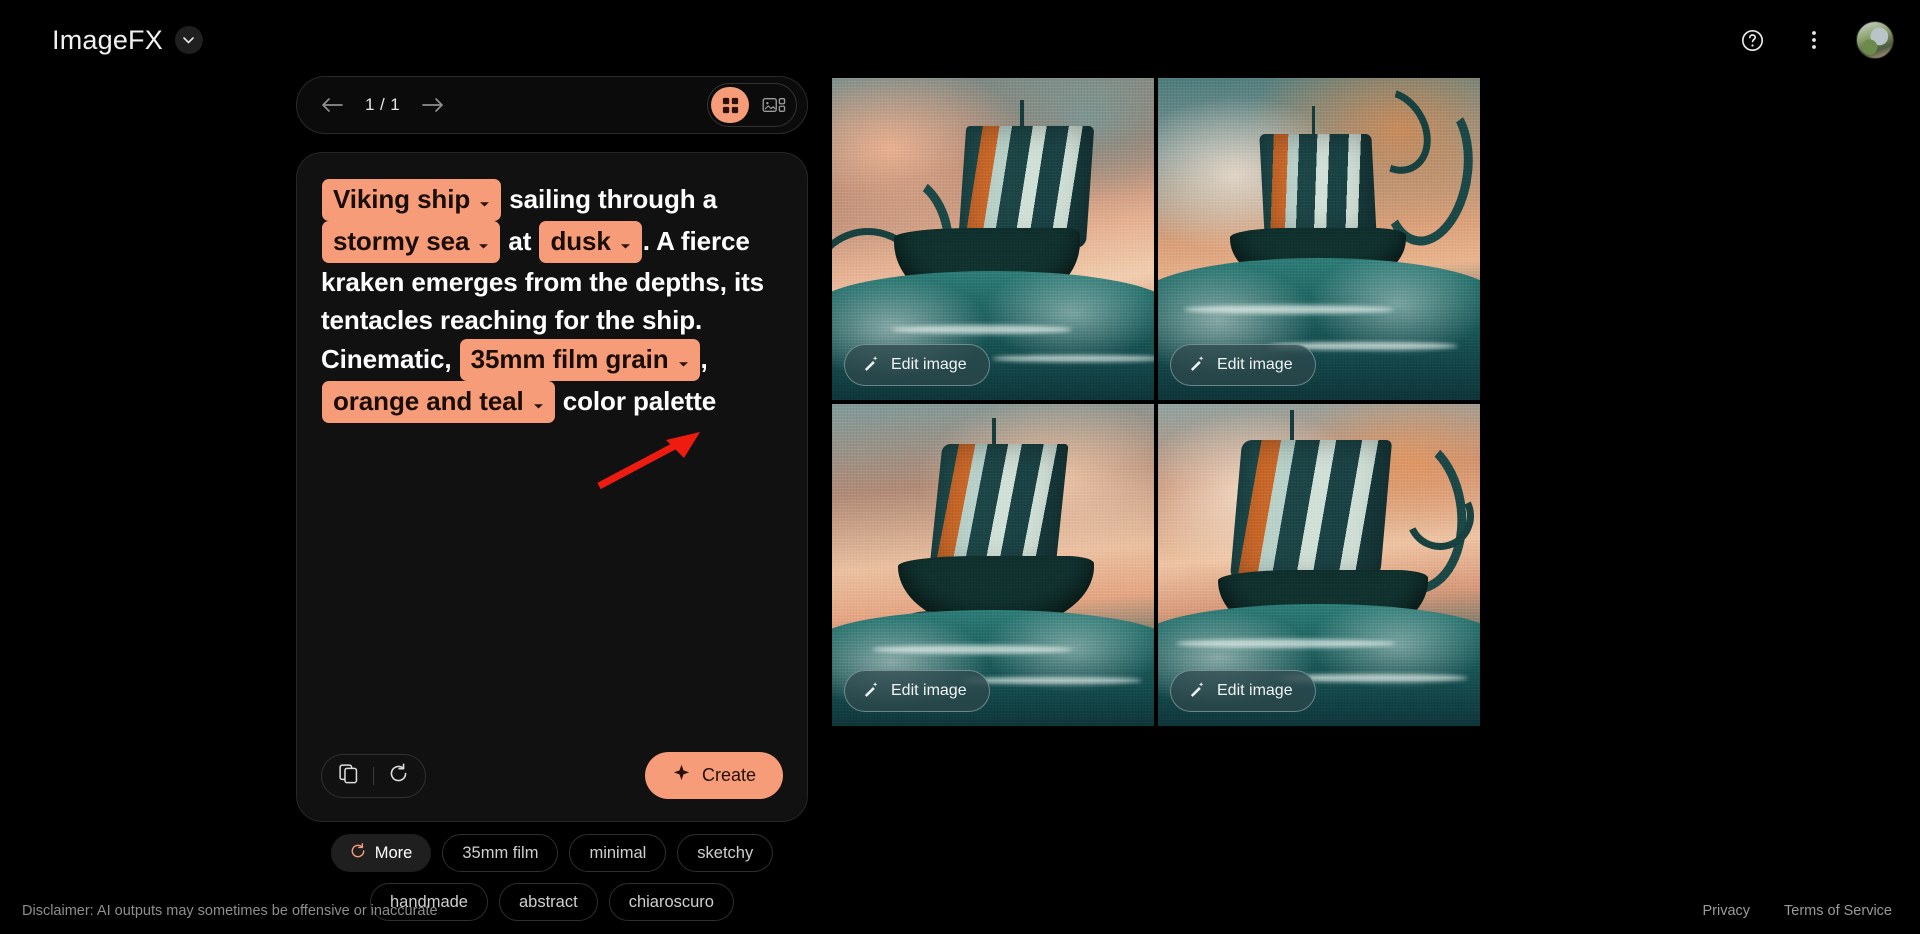 The width and height of the screenshot is (1920, 934). Describe the element at coordinates (552, 105) in the screenshot. I see `prompt-navigation-bar: 1 / 1` at that location.